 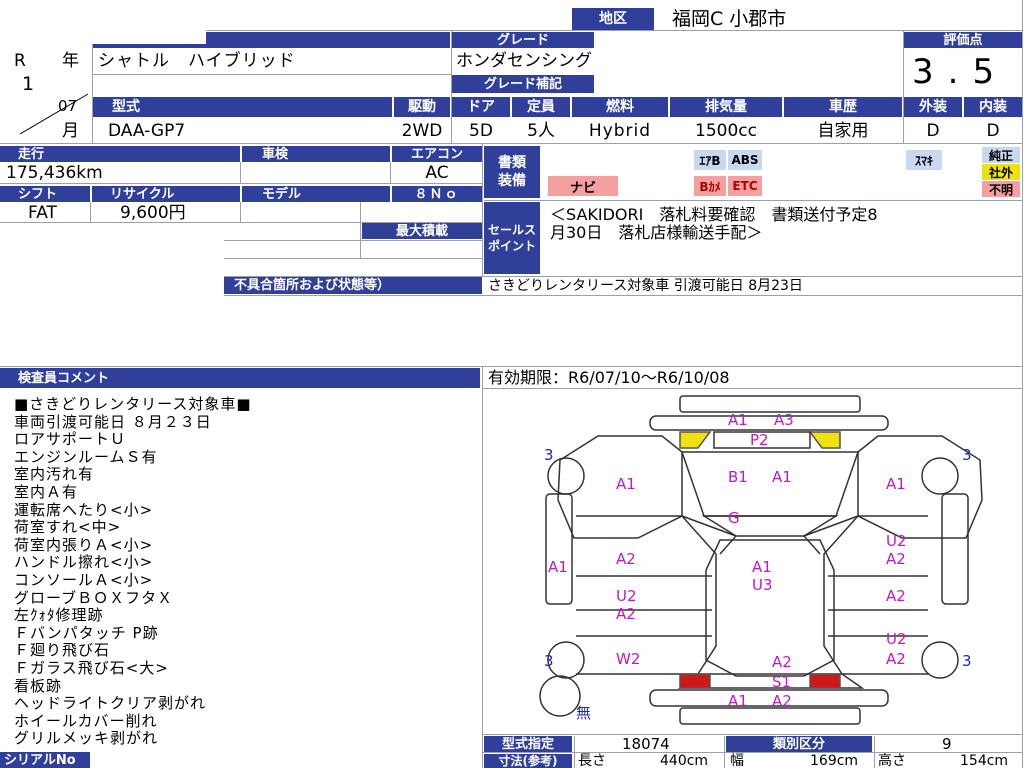 What do you see at coordinates (762, 567) in the screenshot?
I see `mark-roof-a1: A1` at bounding box center [762, 567].